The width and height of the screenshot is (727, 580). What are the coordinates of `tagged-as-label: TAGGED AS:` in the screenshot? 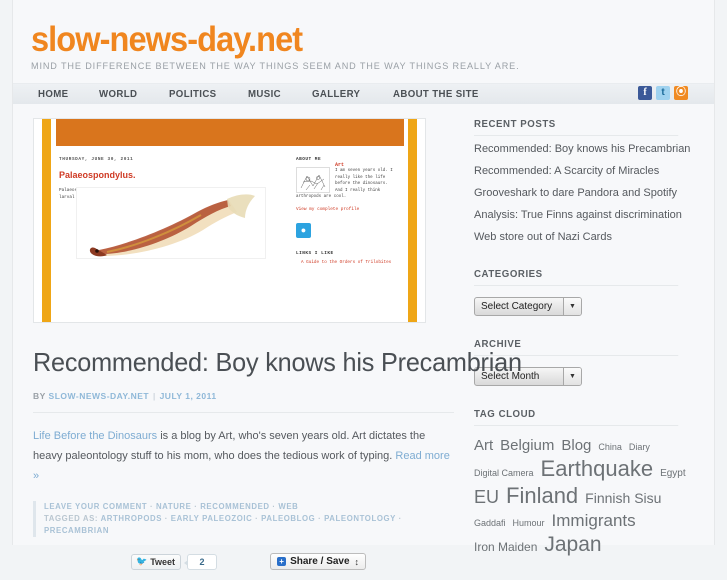 It's located at (71, 518).